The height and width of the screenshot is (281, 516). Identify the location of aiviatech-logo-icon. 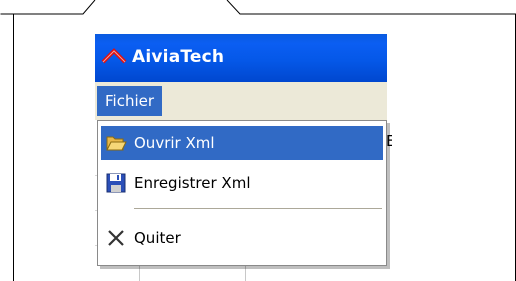
(114, 56).